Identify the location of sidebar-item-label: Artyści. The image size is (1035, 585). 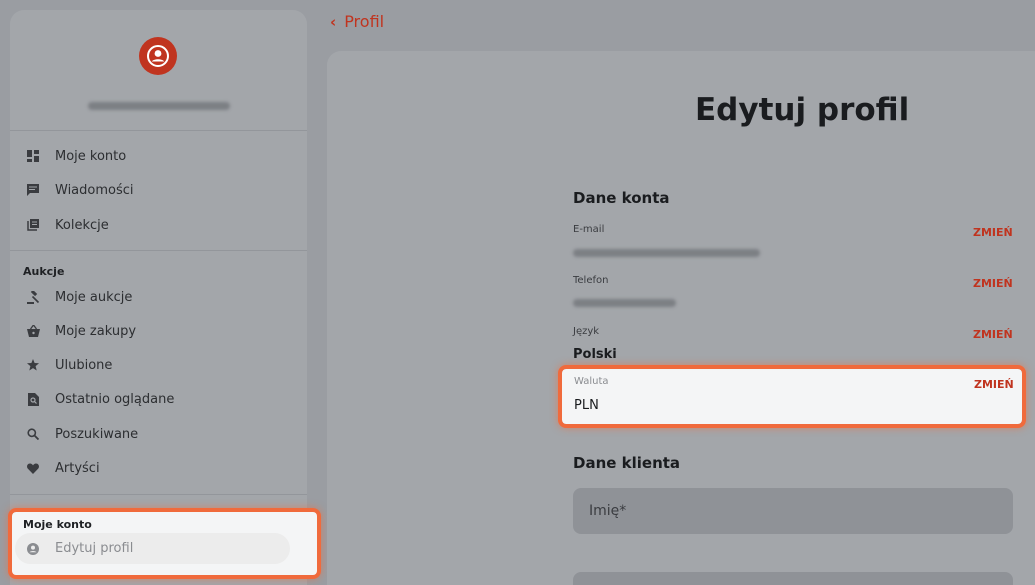
(77, 468).